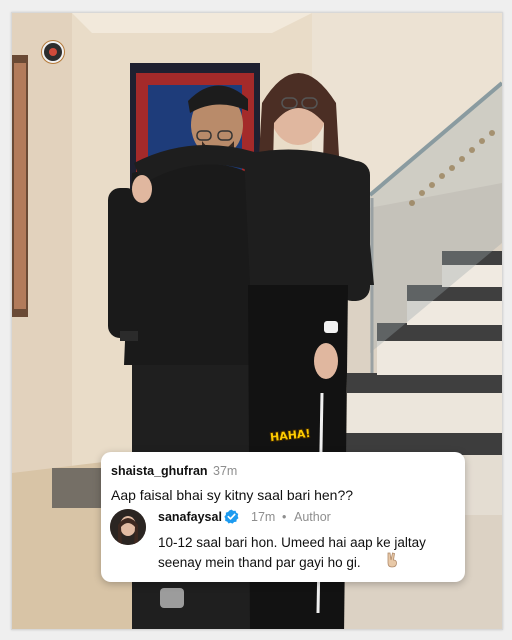 This screenshot has height=640, width=512. I want to click on comment-username: shaista_ghufran, so click(159, 471).